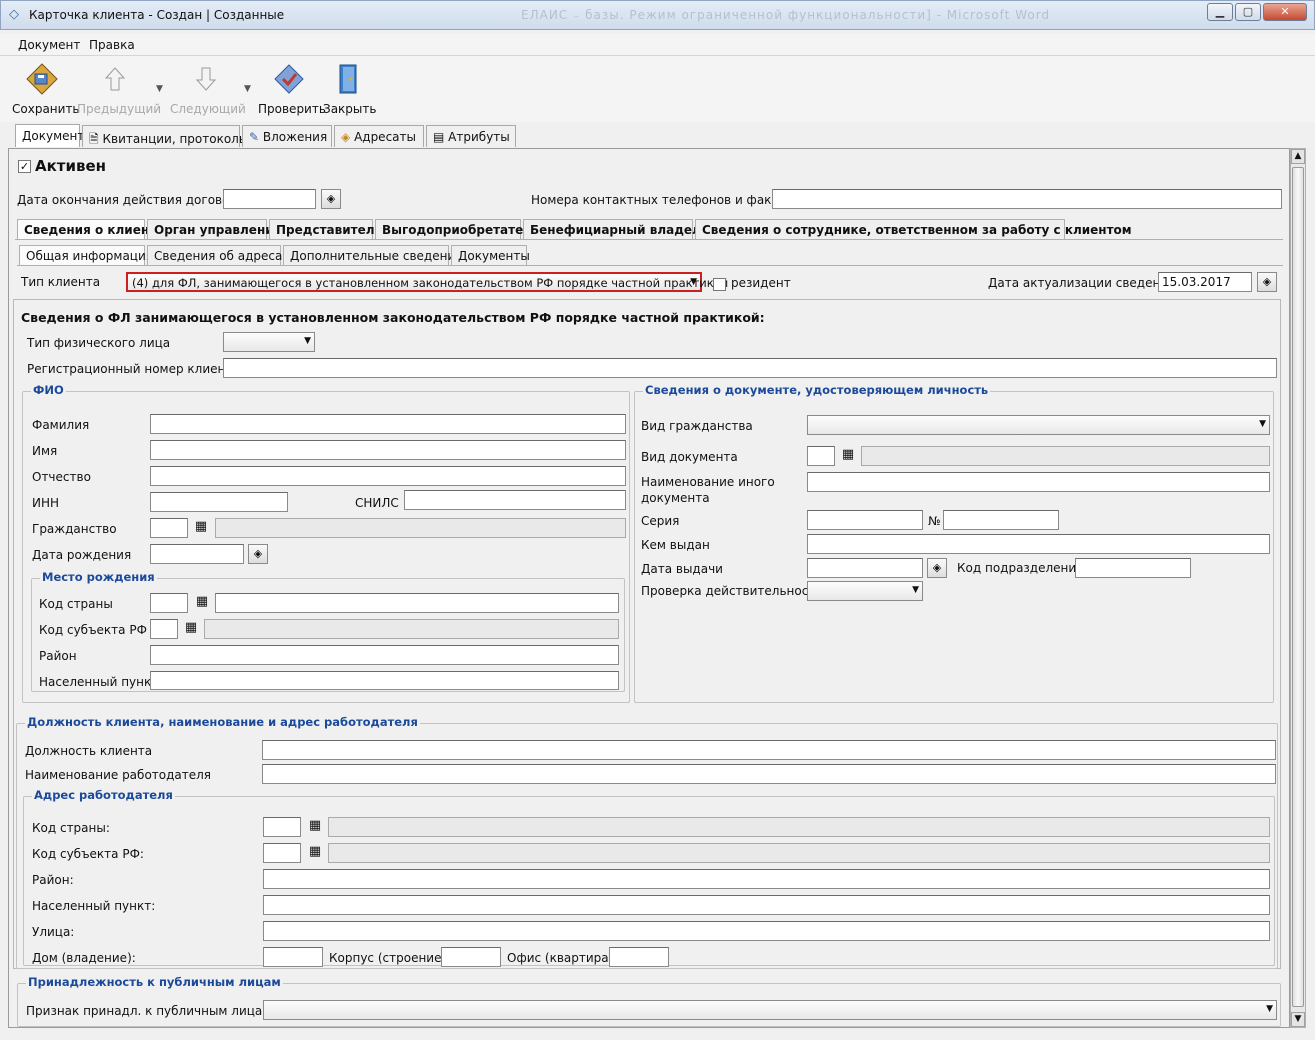  I want to click on ea-building-label: Корпус (строение):, so click(390, 958).